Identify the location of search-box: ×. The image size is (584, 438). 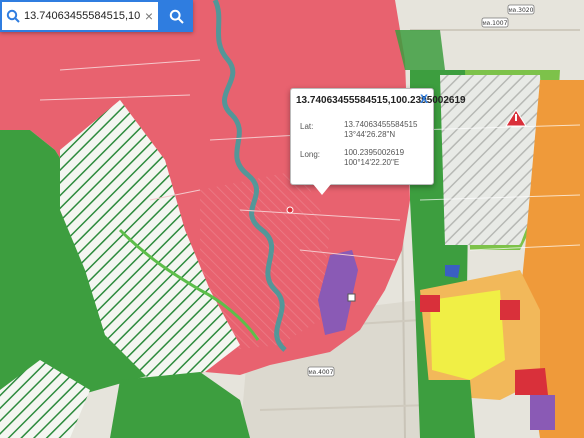
(80, 16).